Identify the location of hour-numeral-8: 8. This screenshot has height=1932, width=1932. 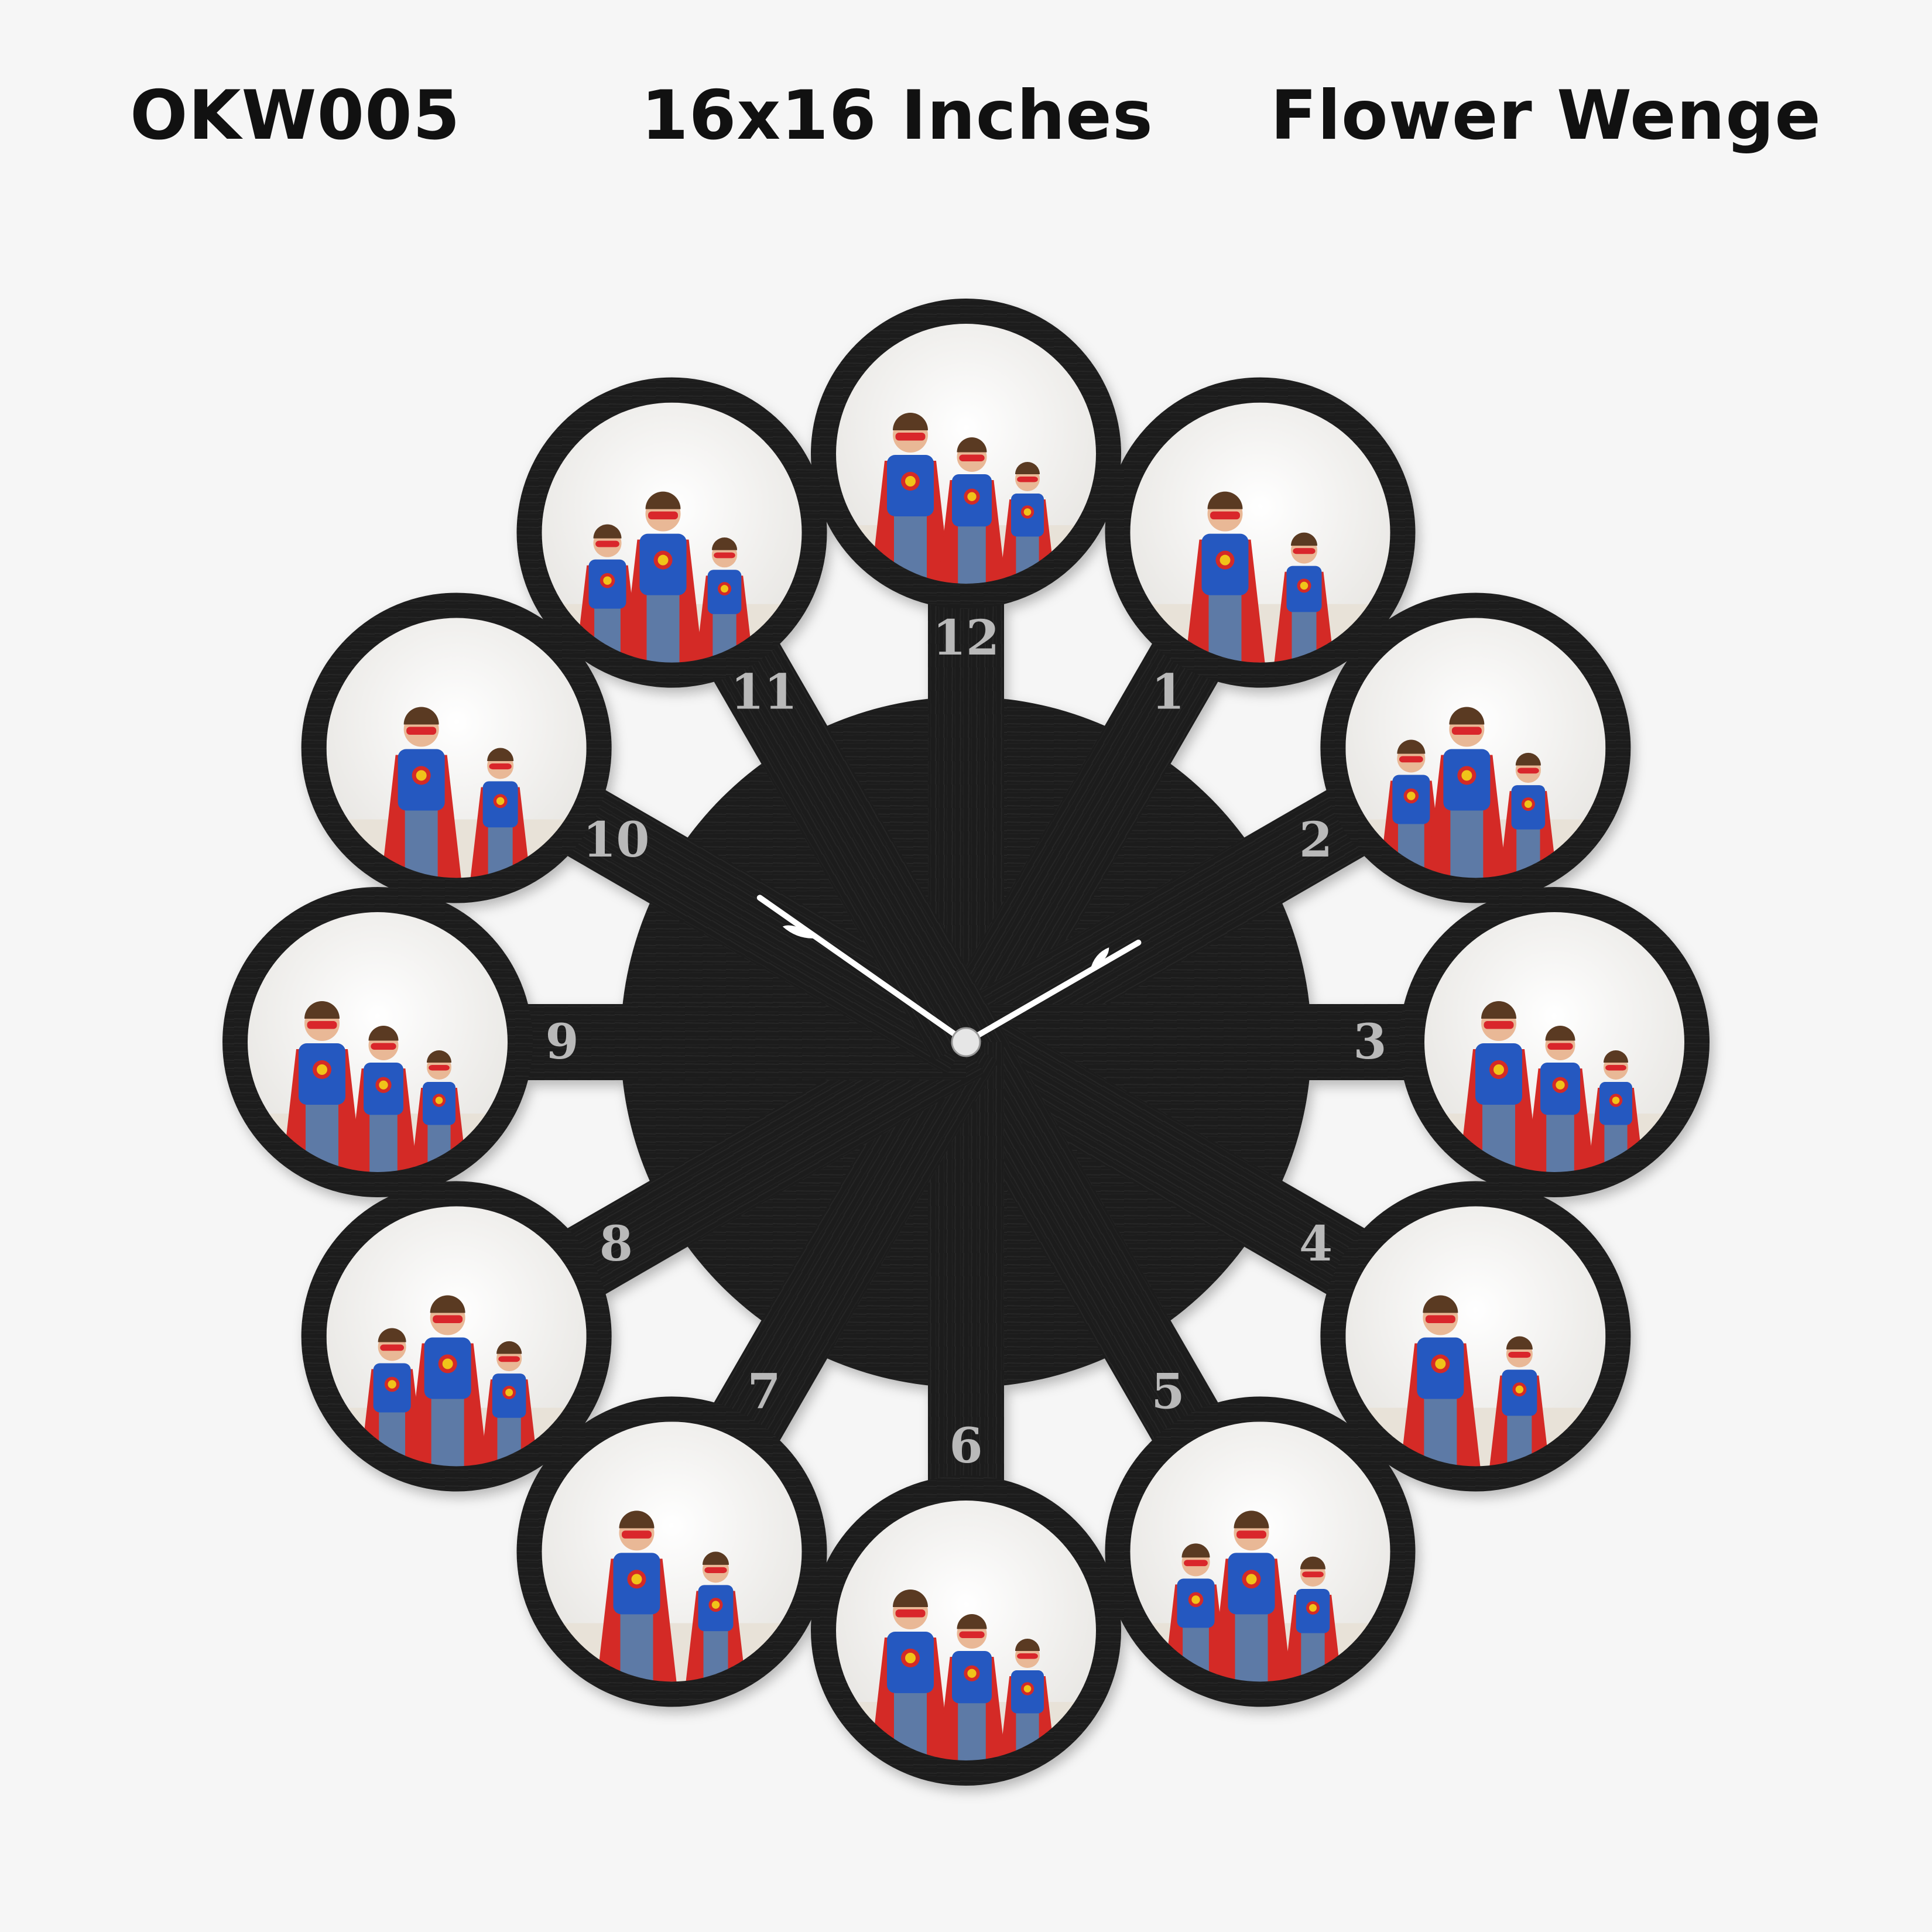
(616, 1244).